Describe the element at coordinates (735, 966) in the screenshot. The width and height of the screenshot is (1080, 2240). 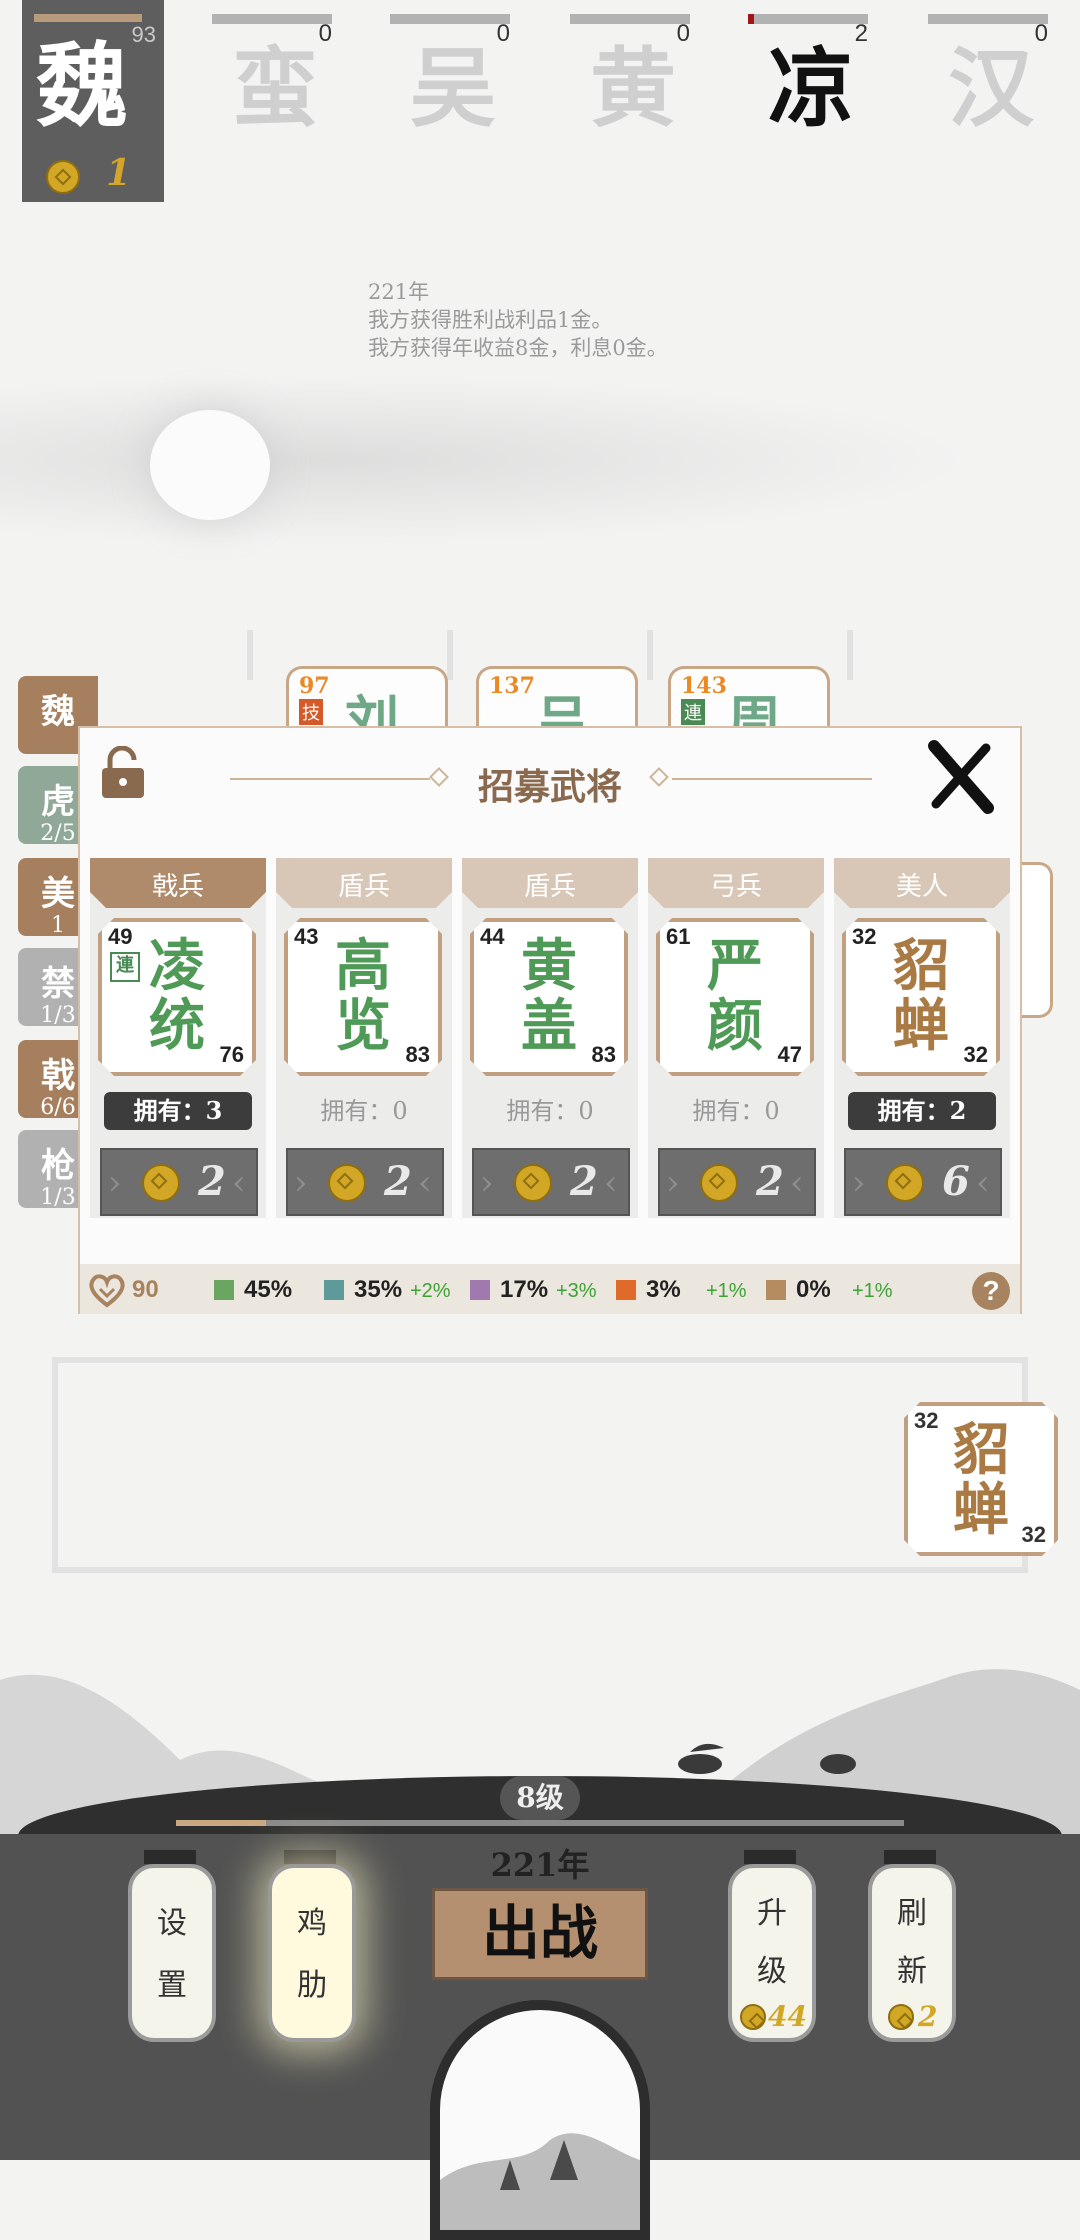
I see `general-name-char: 严` at that location.